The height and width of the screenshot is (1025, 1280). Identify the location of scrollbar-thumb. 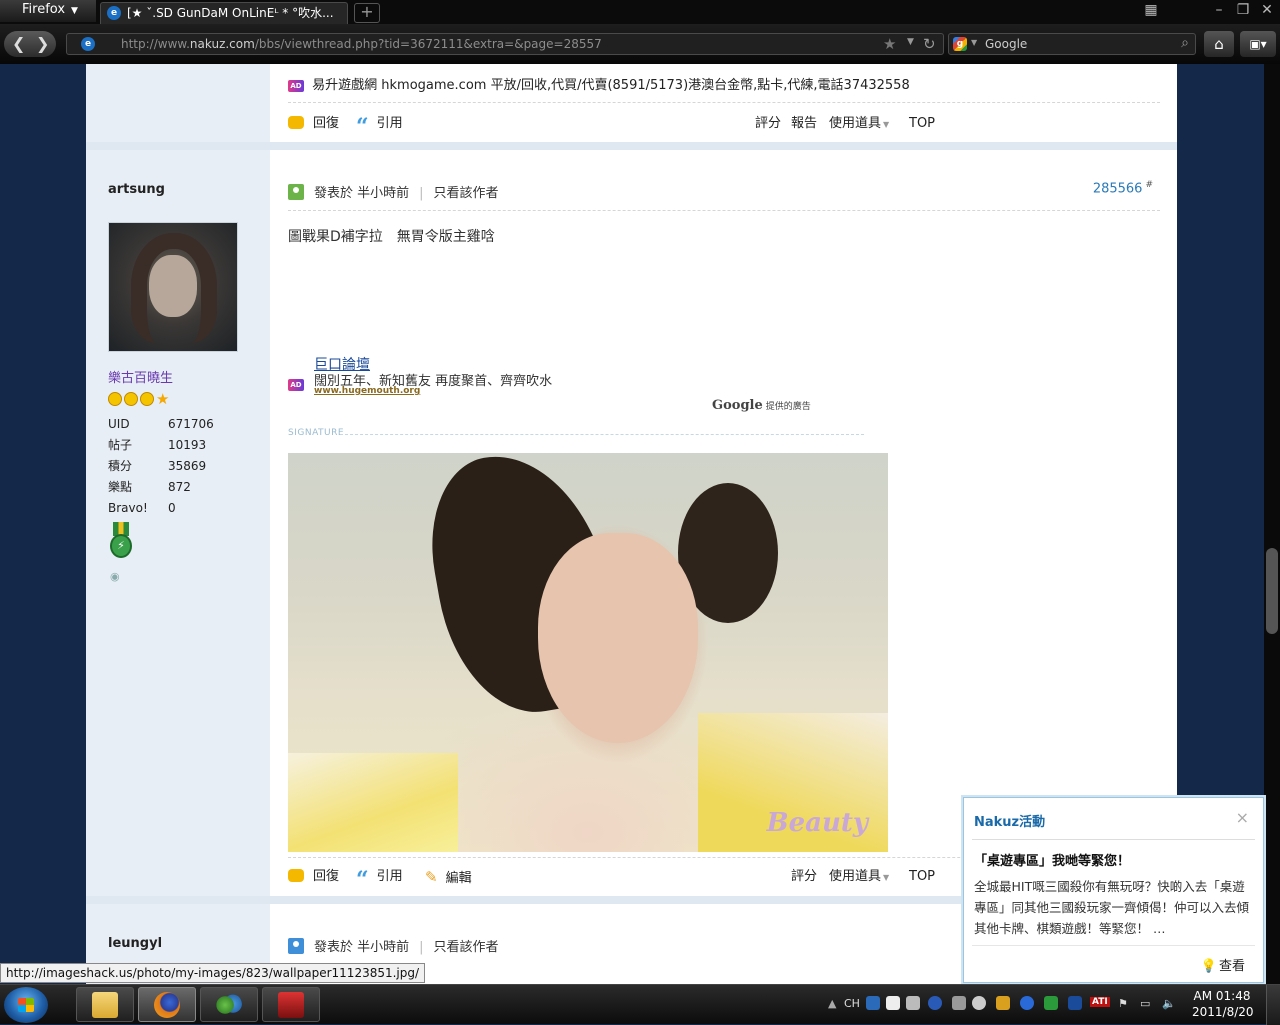
(1272, 591).